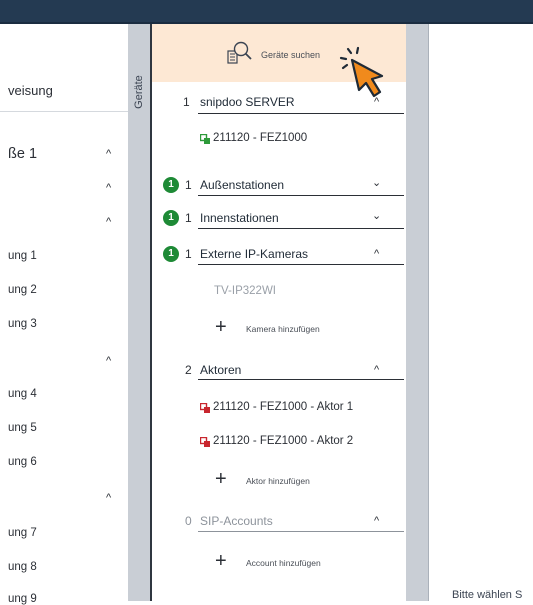 The image size is (533, 605). Describe the element at coordinates (188, 185) in the screenshot. I see `outdoor-count: 1` at that location.